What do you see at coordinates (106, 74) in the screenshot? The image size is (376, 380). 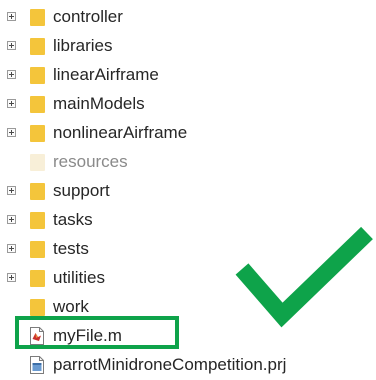 I see `tree-item-label: linearAirframe` at bounding box center [106, 74].